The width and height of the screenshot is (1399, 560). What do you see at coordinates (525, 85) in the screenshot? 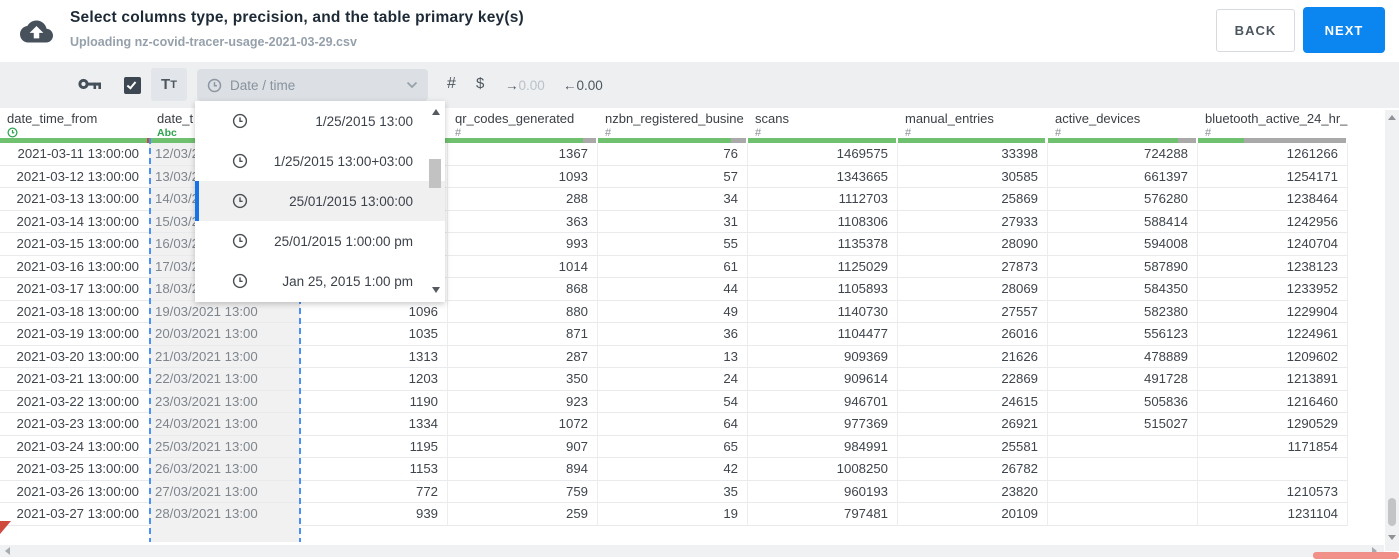
I see `increase-decimal-button: →0.00` at bounding box center [525, 85].